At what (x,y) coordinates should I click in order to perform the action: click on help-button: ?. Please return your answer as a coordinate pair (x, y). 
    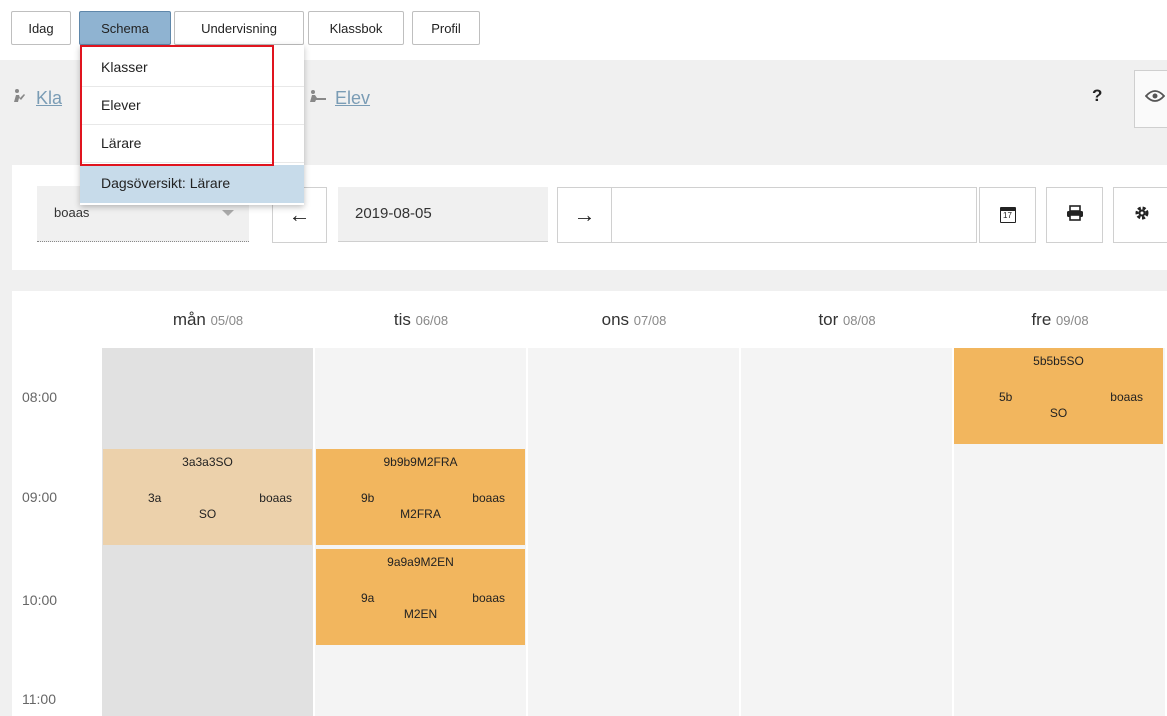
    Looking at the image, I should click on (1097, 96).